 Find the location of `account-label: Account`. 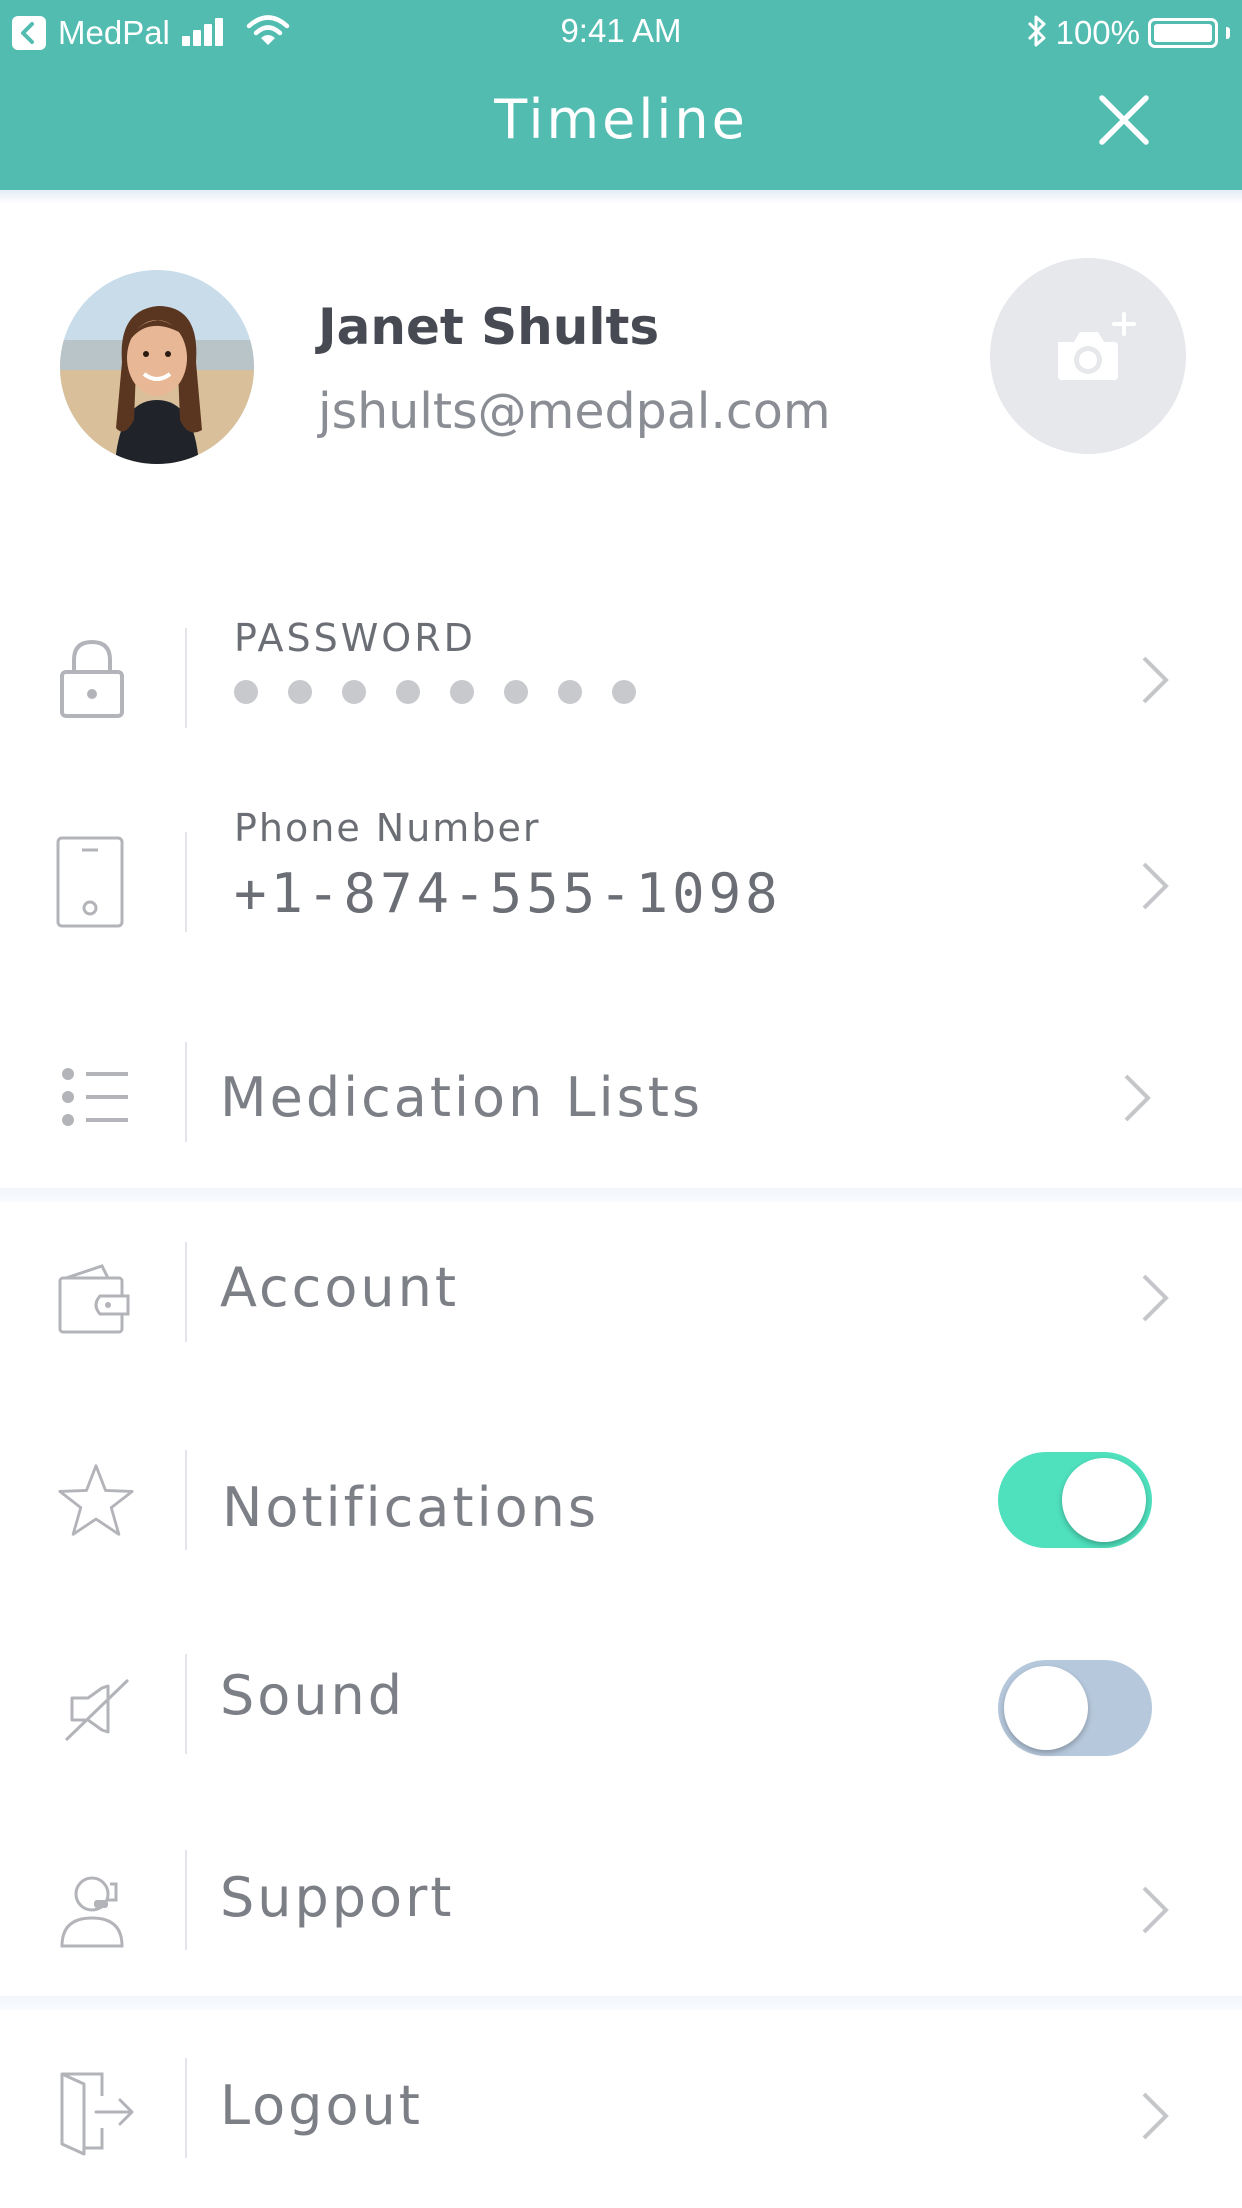

account-label: Account is located at coordinates (340, 1287).